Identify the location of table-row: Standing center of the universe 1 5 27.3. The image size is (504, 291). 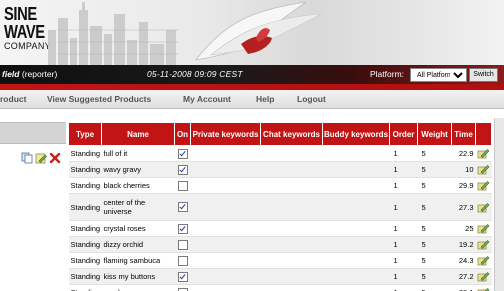
(280, 207).